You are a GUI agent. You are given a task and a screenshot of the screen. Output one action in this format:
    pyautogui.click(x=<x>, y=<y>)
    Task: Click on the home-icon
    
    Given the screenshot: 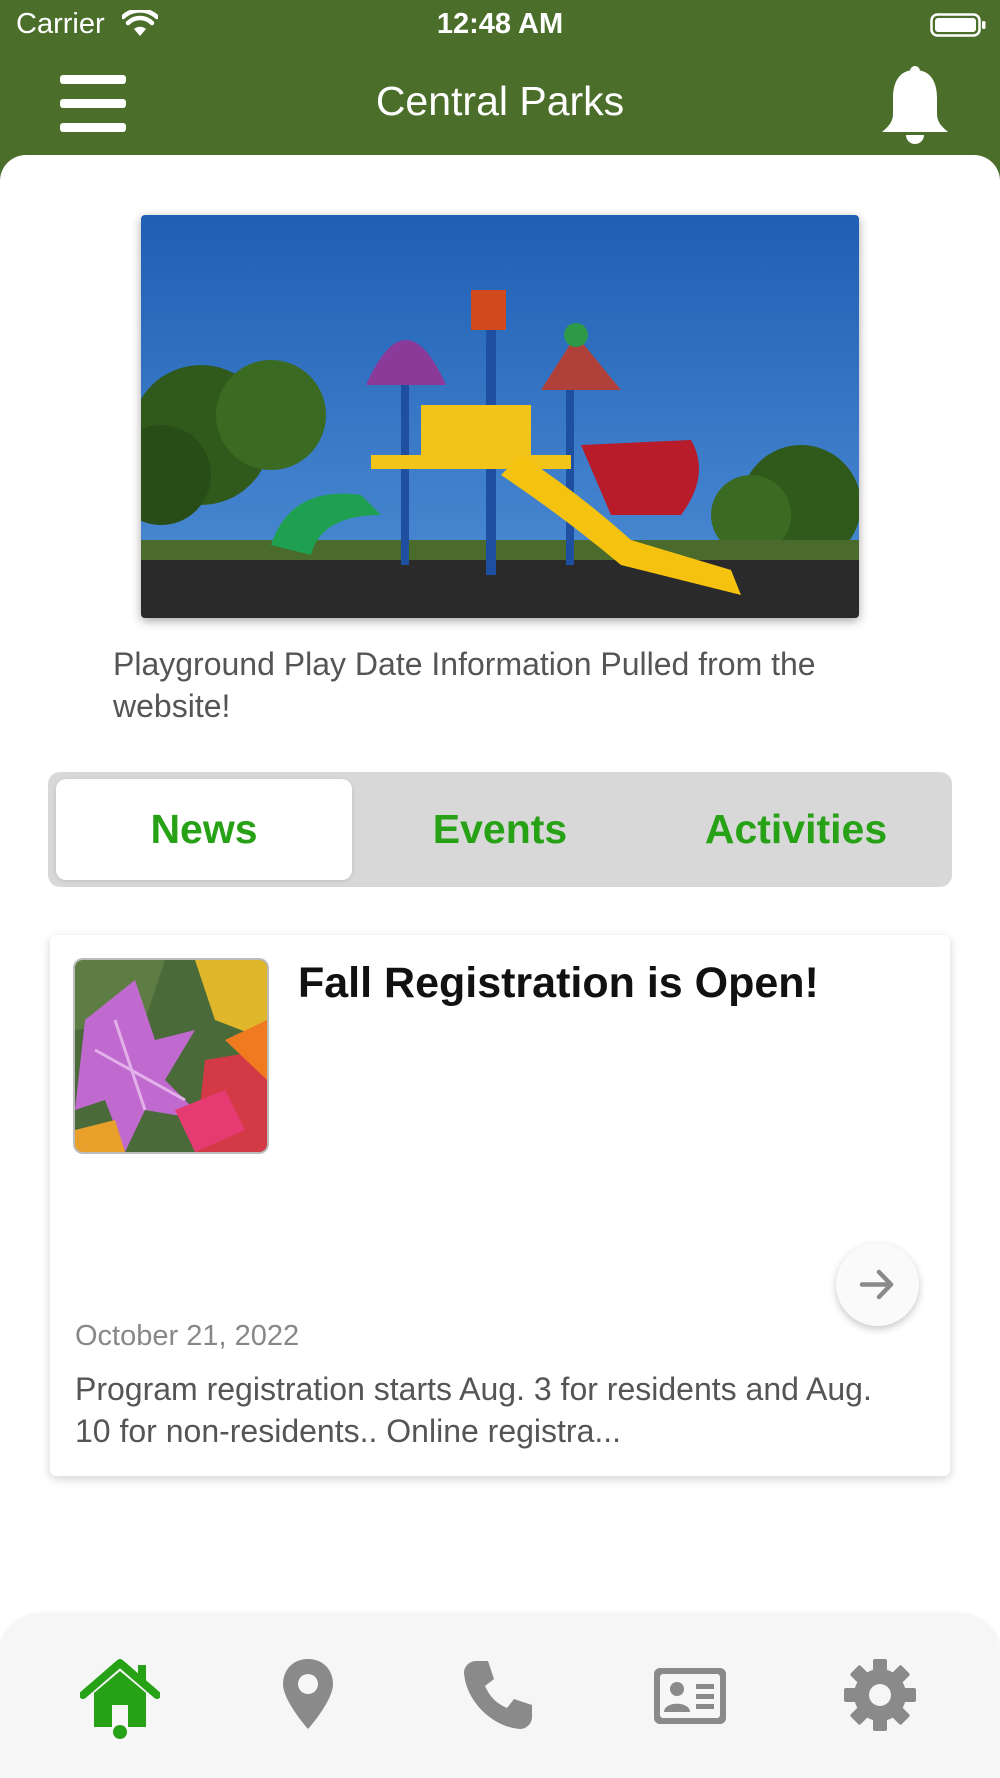 What is the action you would take?
    pyautogui.click(x=120, y=1693)
    